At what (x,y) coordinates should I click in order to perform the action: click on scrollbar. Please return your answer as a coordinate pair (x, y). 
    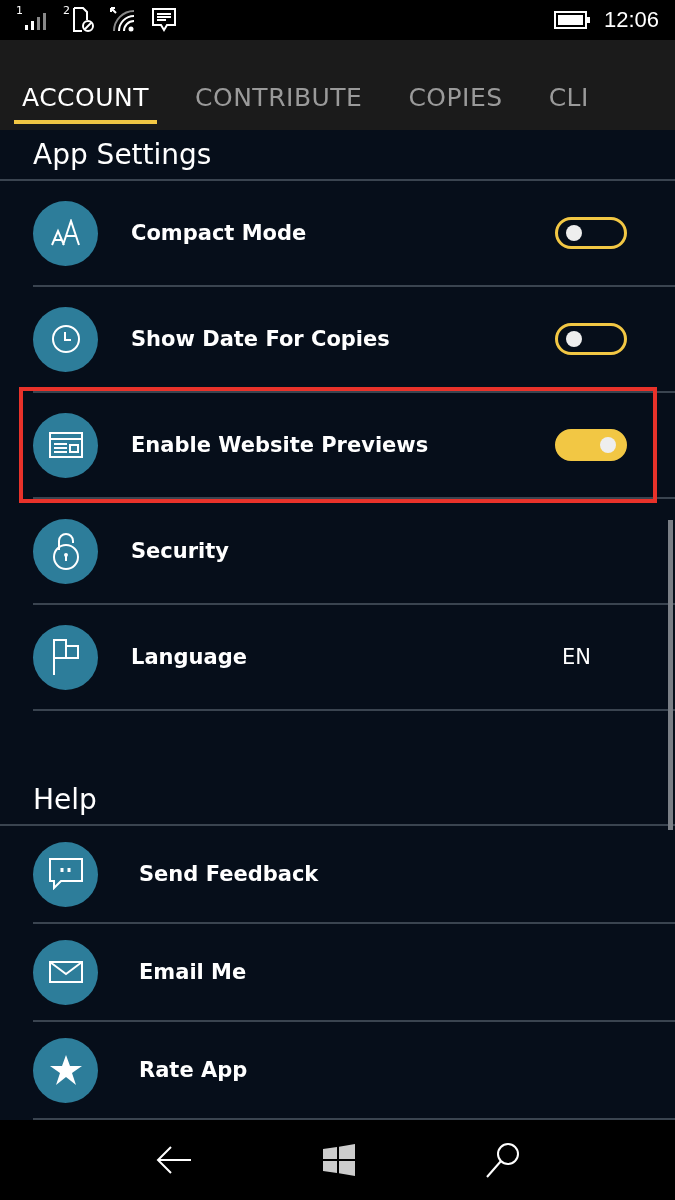
    Looking at the image, I should click on (670, 675).